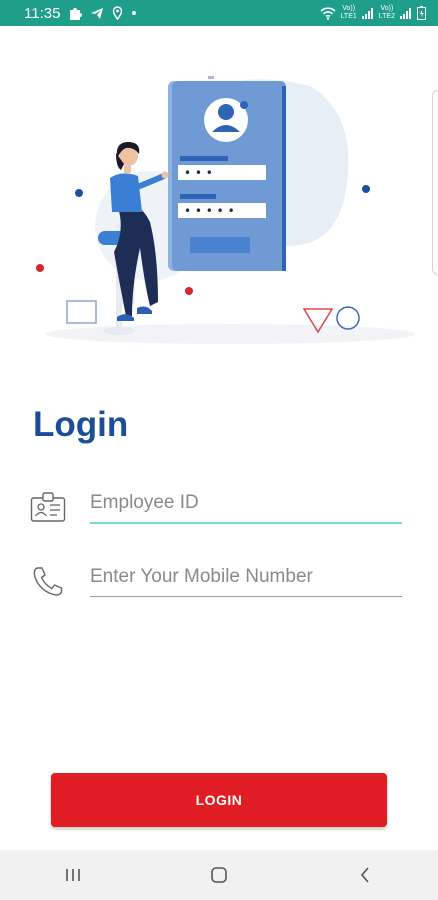  What do you see at coordinates (134, 13) in the screenshot?
I see `dot-icon` at bounding box center [134, 13].